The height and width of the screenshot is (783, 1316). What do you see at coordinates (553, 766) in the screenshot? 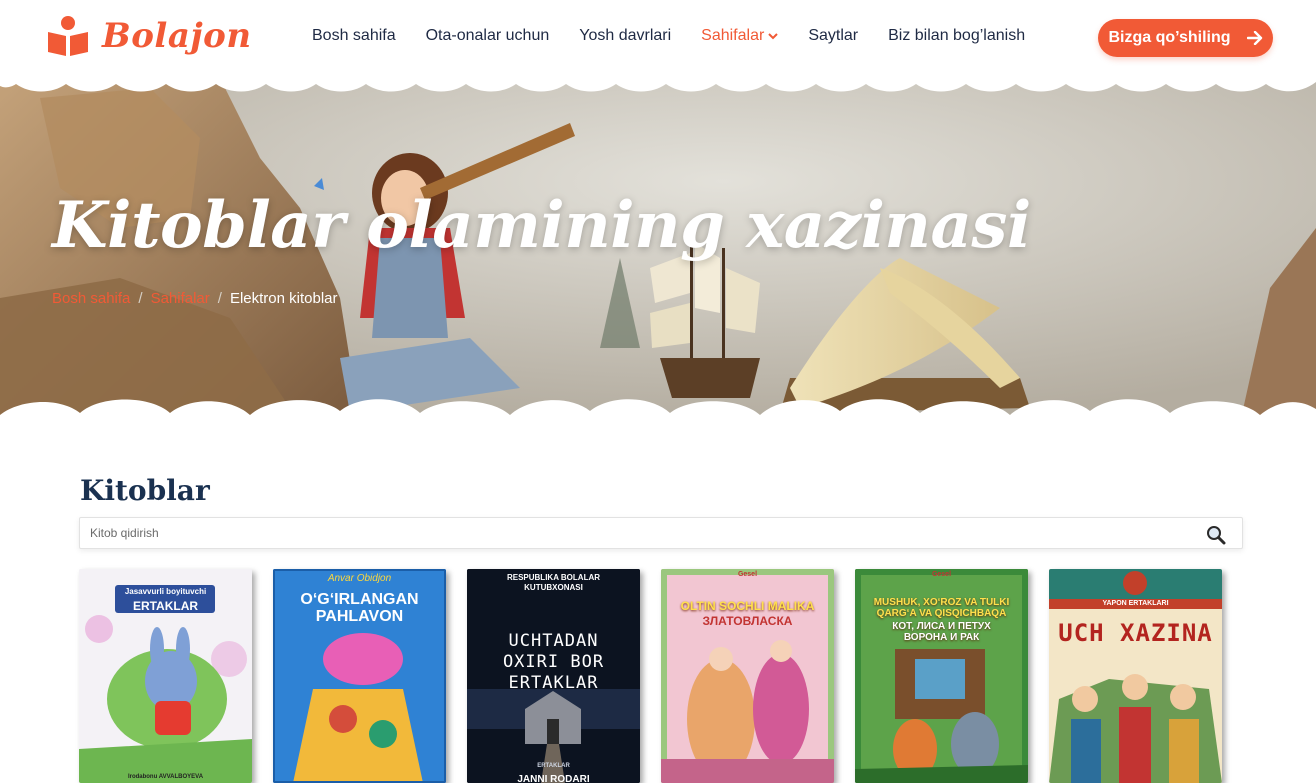
I see `book-footer: ERTAKLAR` at bounding box center [553, 766].